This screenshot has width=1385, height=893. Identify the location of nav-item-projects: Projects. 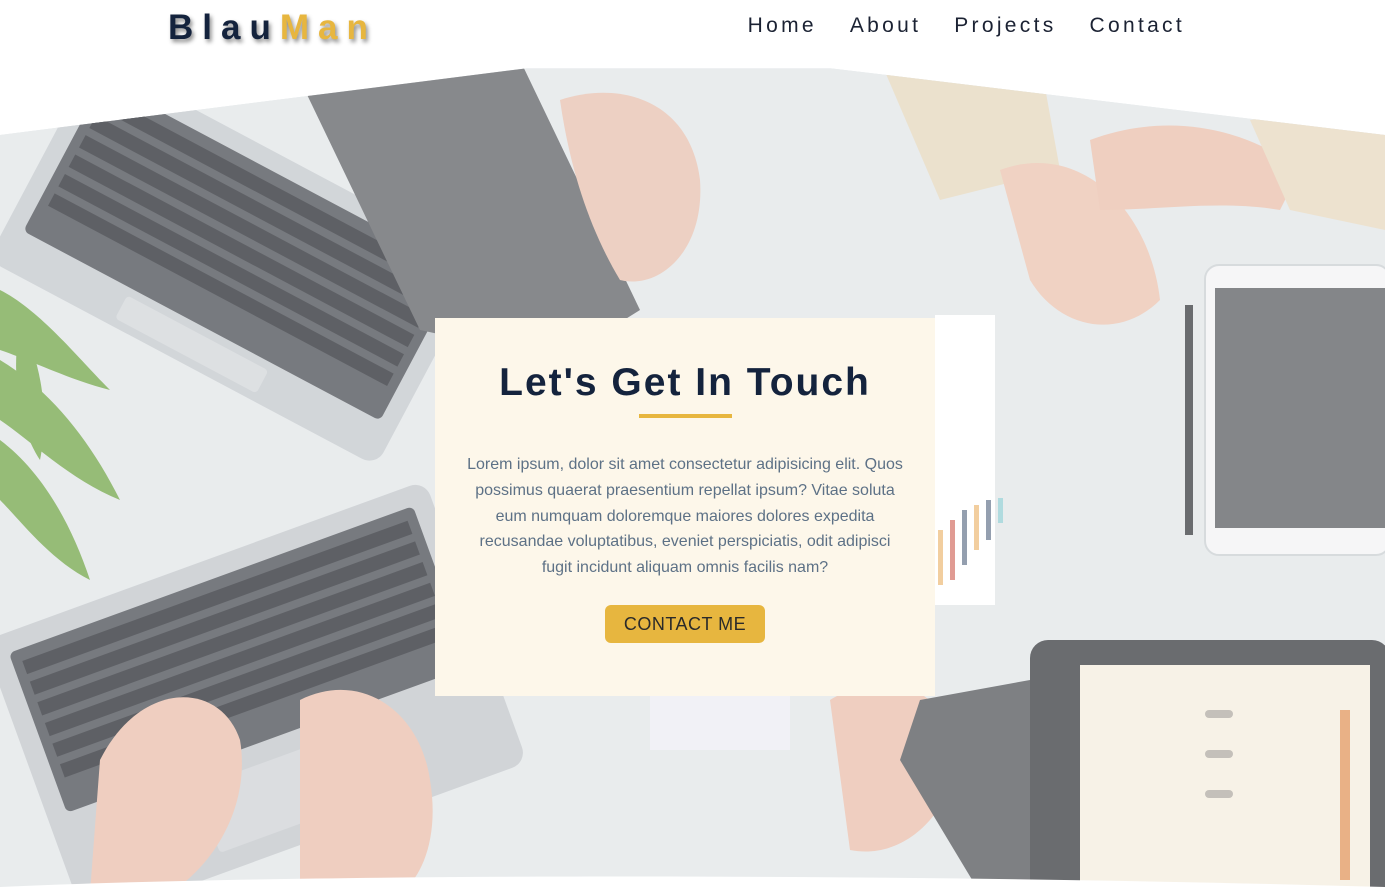
(1005, 26).